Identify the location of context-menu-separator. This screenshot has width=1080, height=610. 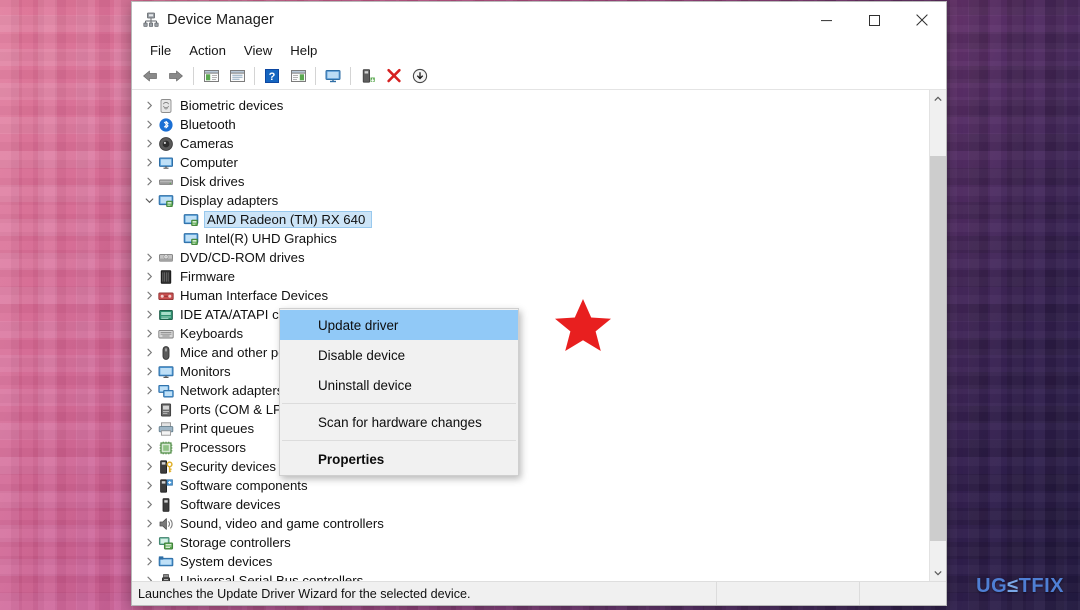
(399, 440).